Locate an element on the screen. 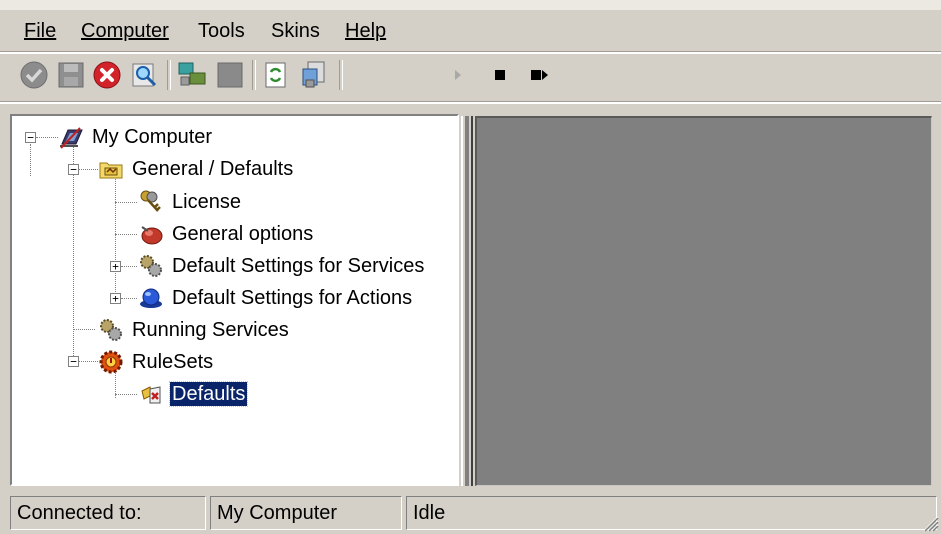 The height and width of the screenshot is (534, 941). status-state: Idle is located at coordinates (671, 513).